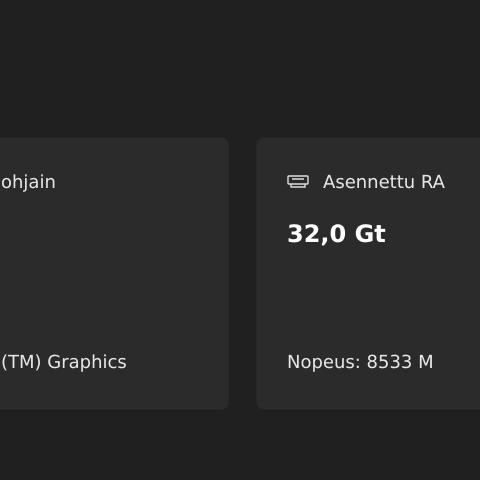 Image resolution: width=480 pixels, height=480 pixels. Describe the element at coordinates (361, 362) in the screenshot. I see `card-detail: Nopeus: 8533 M` at that location.